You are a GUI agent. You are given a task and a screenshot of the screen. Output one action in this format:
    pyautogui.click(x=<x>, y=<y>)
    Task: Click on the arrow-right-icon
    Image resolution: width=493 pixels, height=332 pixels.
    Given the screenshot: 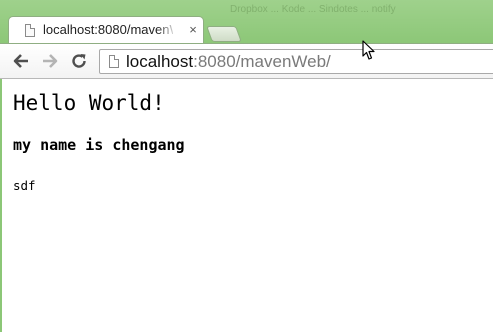 What is the action you would take?
    pyautogui.click(x=50, y=61)
    